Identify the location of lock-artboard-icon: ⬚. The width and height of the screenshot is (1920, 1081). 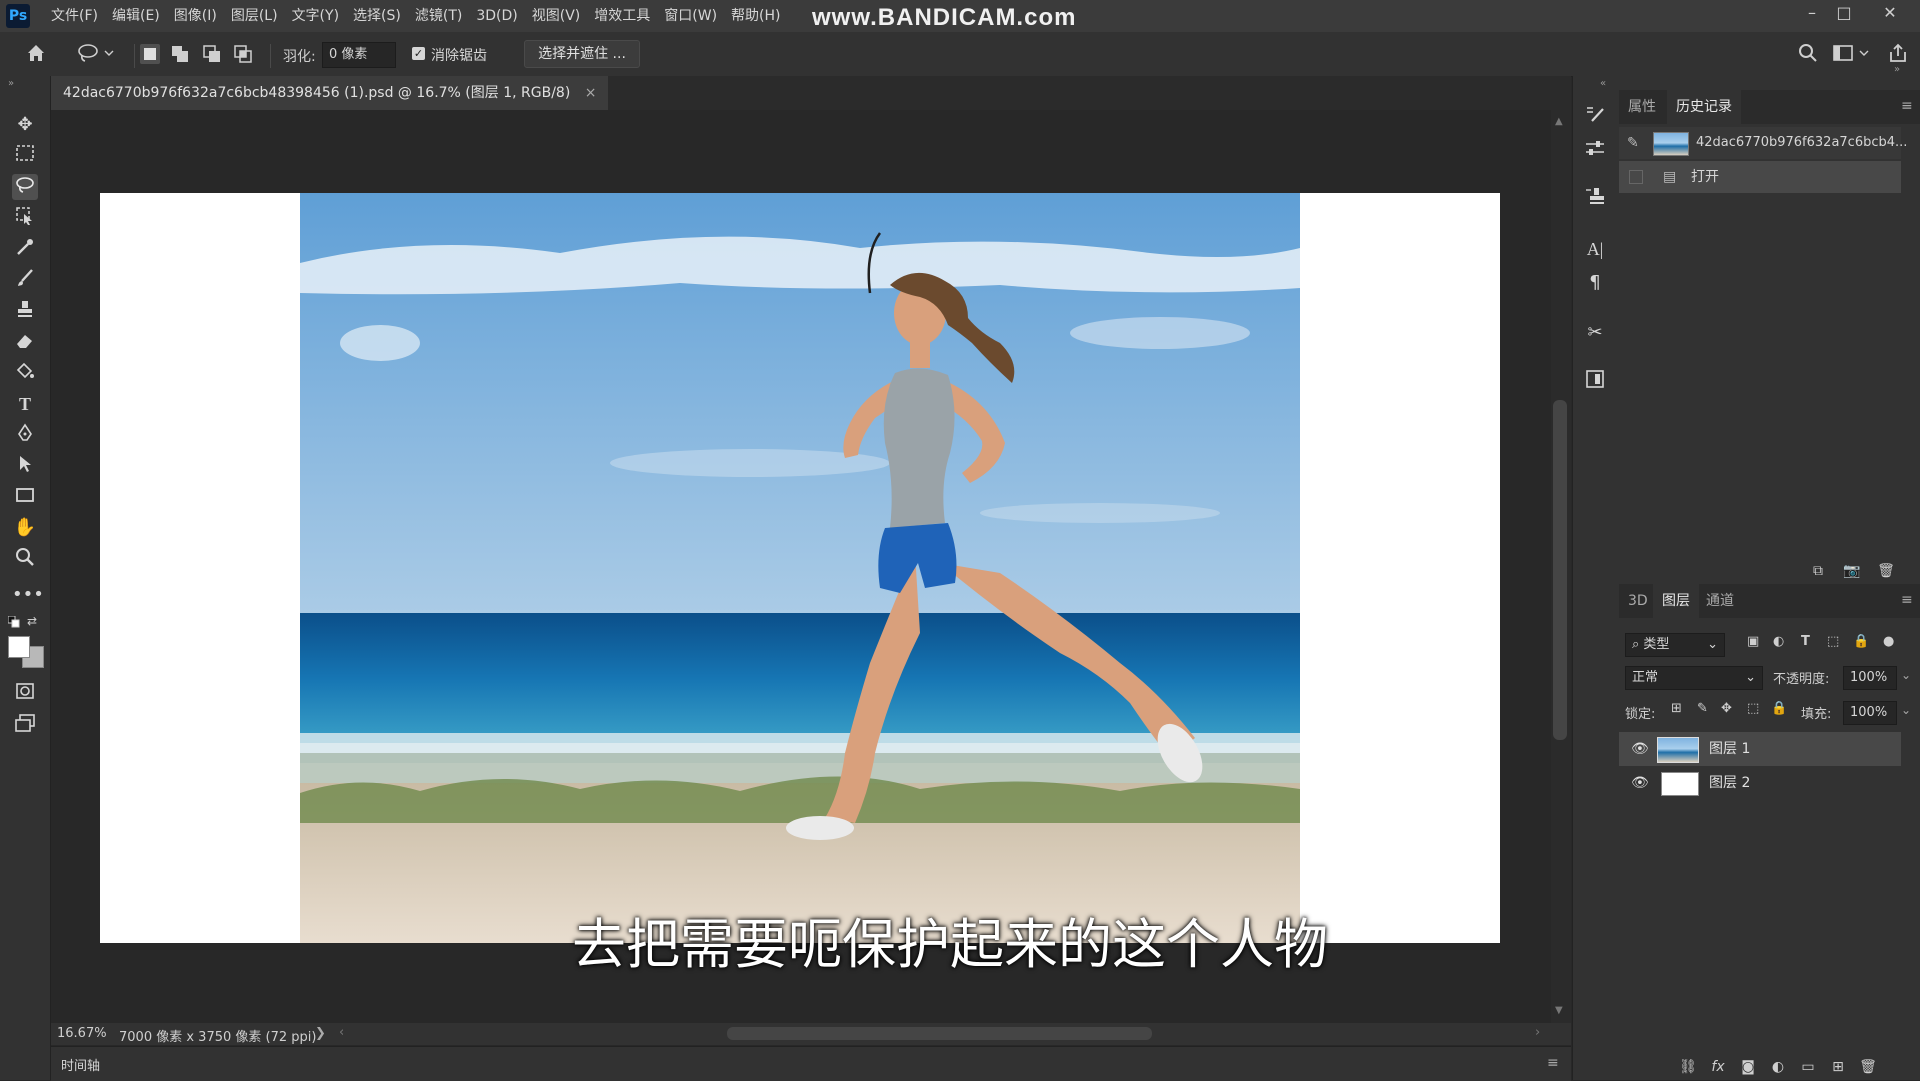
(1753, 708).